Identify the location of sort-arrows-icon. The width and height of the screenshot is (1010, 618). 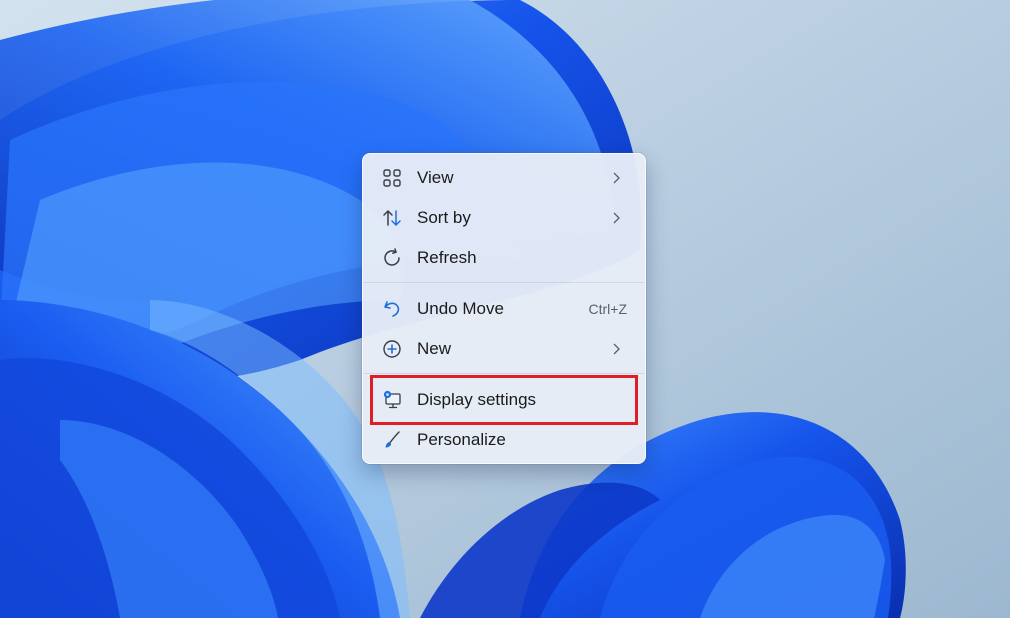
(392, 218).